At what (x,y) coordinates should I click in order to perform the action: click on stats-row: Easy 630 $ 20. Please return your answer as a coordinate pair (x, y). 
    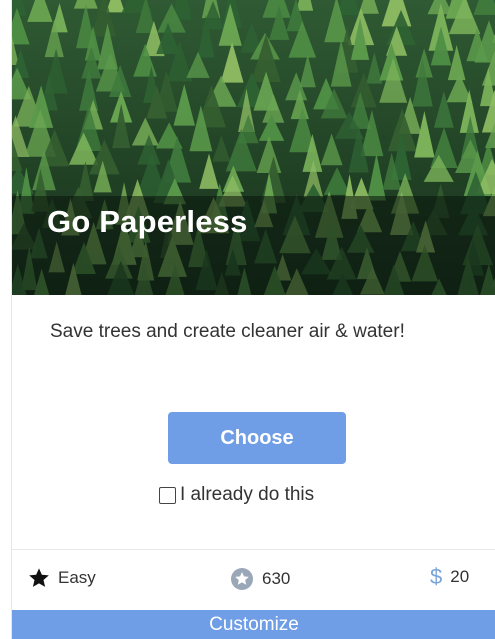
    Looking at the image, I should click on (253, 579).